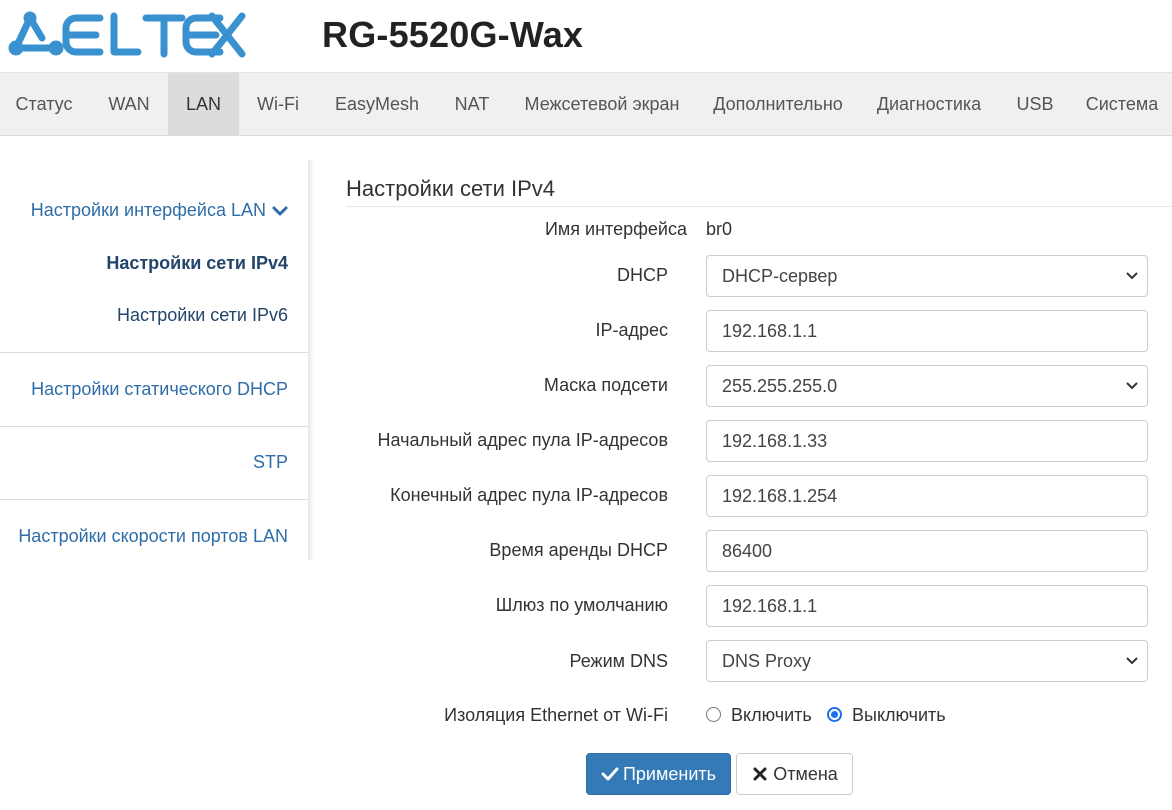 This screenshot has width=1172, height=810. I want to click on tab-advanced: Дополнительно, so click(778, 104).